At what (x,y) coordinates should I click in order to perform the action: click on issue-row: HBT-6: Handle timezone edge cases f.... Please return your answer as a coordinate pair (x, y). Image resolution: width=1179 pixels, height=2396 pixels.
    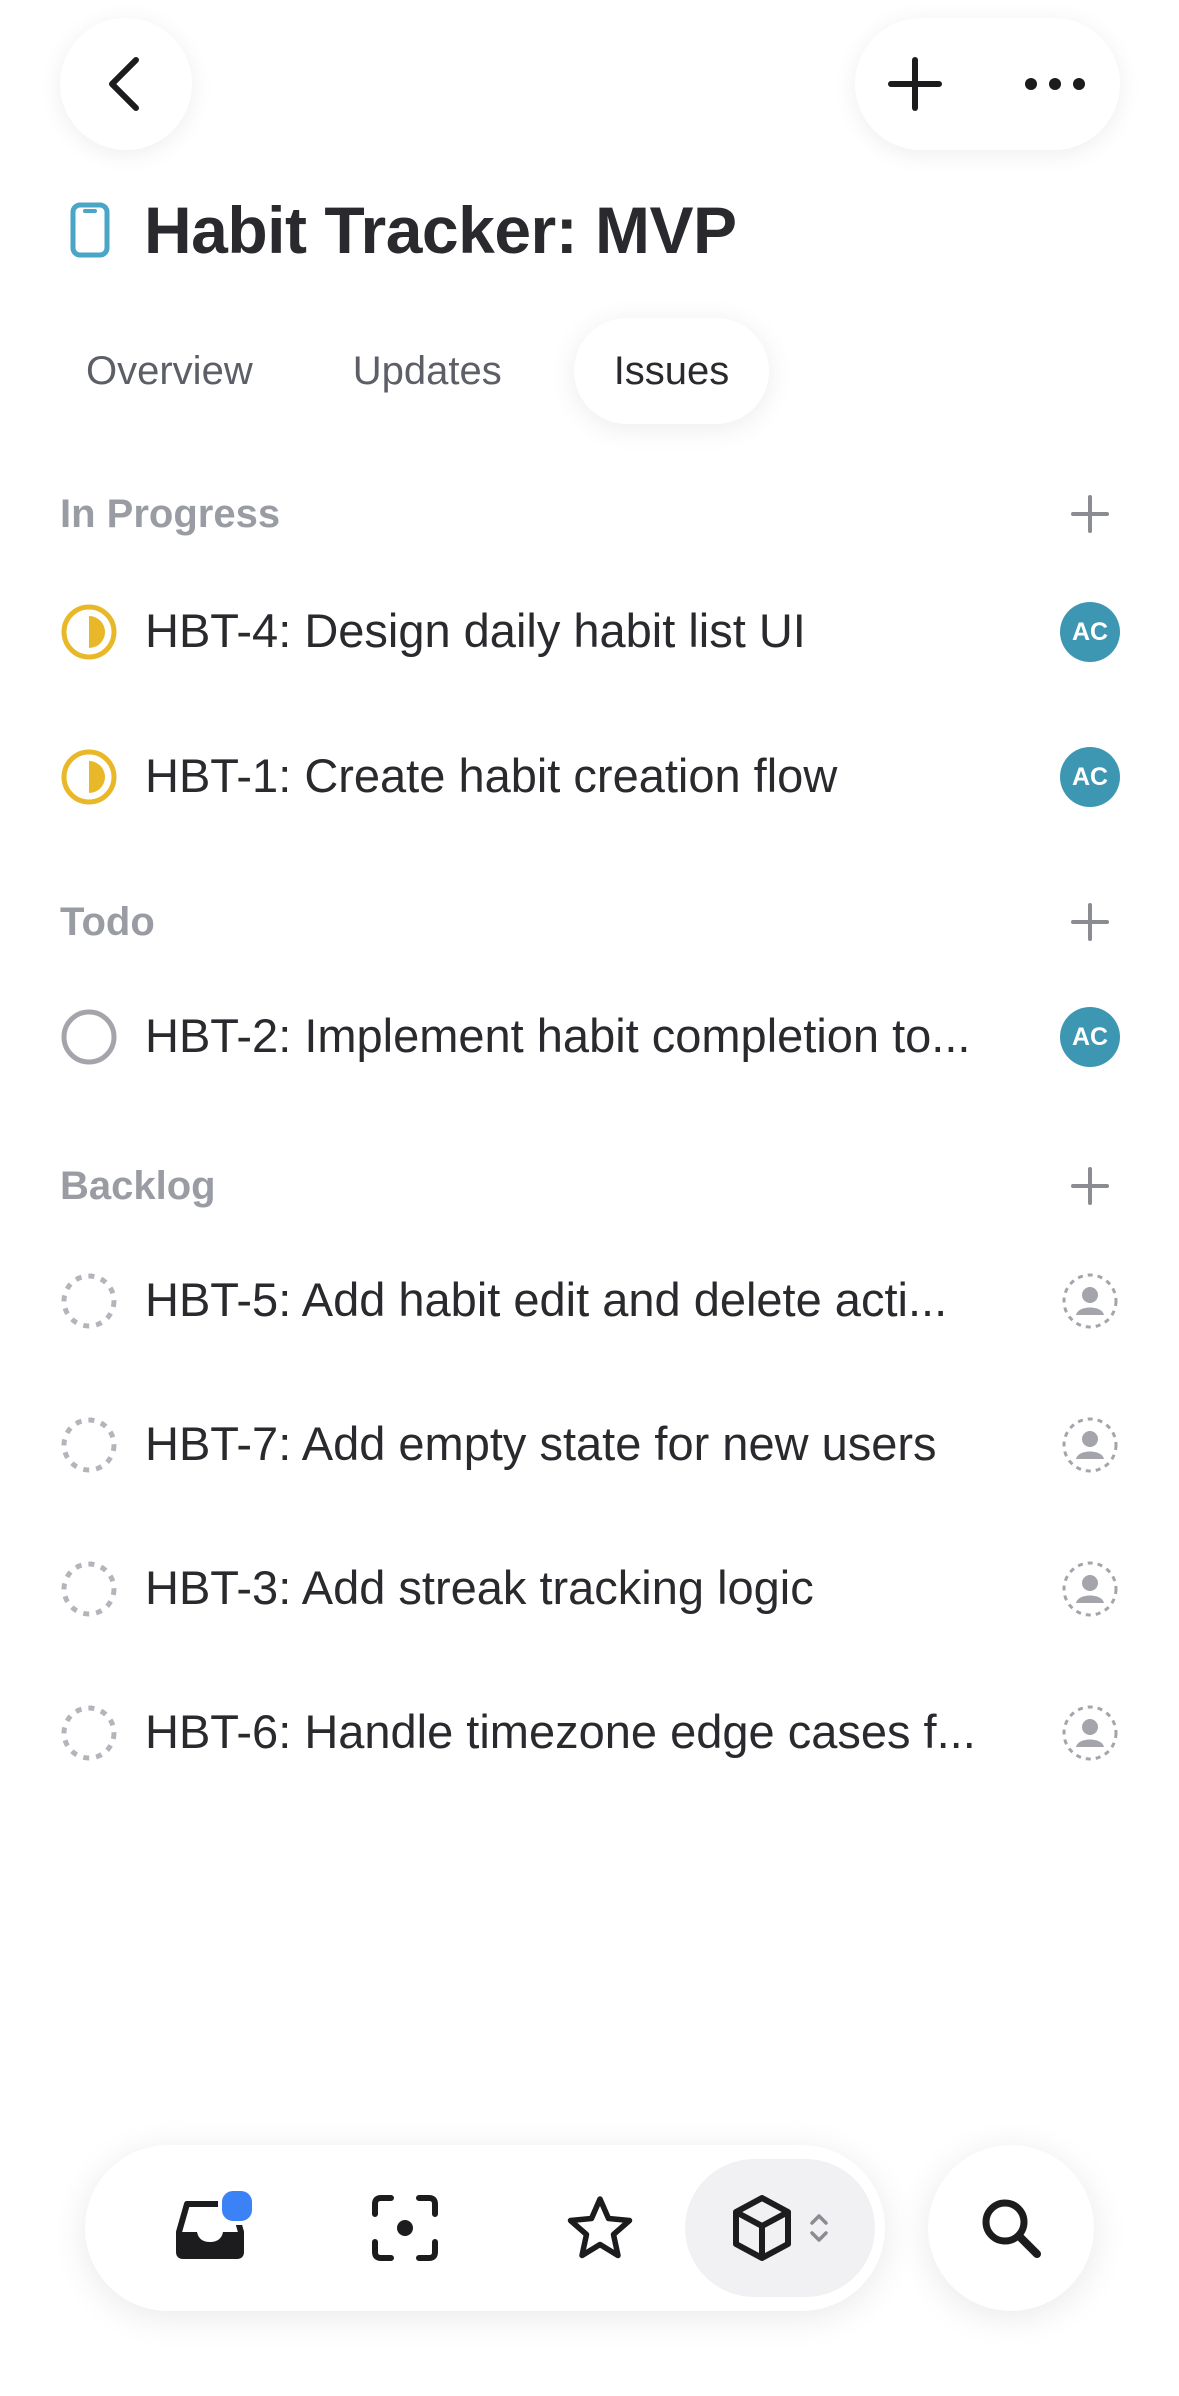
    Looking at the image, I should click on (590, 1732).